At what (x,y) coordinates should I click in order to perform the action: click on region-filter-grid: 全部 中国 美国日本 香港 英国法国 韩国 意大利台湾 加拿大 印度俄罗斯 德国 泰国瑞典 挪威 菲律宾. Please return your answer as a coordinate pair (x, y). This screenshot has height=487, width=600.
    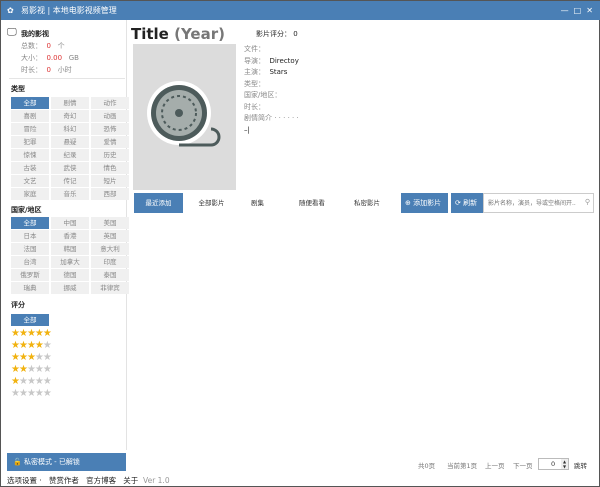
    Looking at the image, I should click on (70, 255).